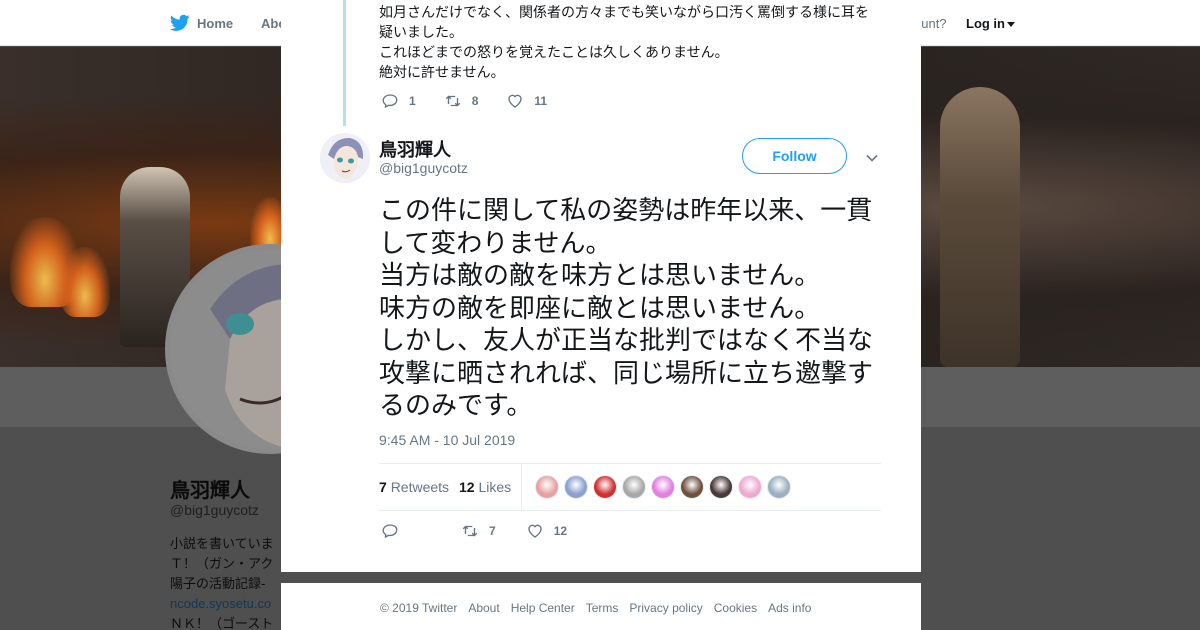 The height and width of the screenshot is (630, 1200). What do you see at coordinates (624, 12) in the screenshot?
I see `previous-tweet-line: 如月さんだけでなく、関係者の方々までも笑いながら口汚く罵倒する様に耳を` at bounding box center [624, 12].